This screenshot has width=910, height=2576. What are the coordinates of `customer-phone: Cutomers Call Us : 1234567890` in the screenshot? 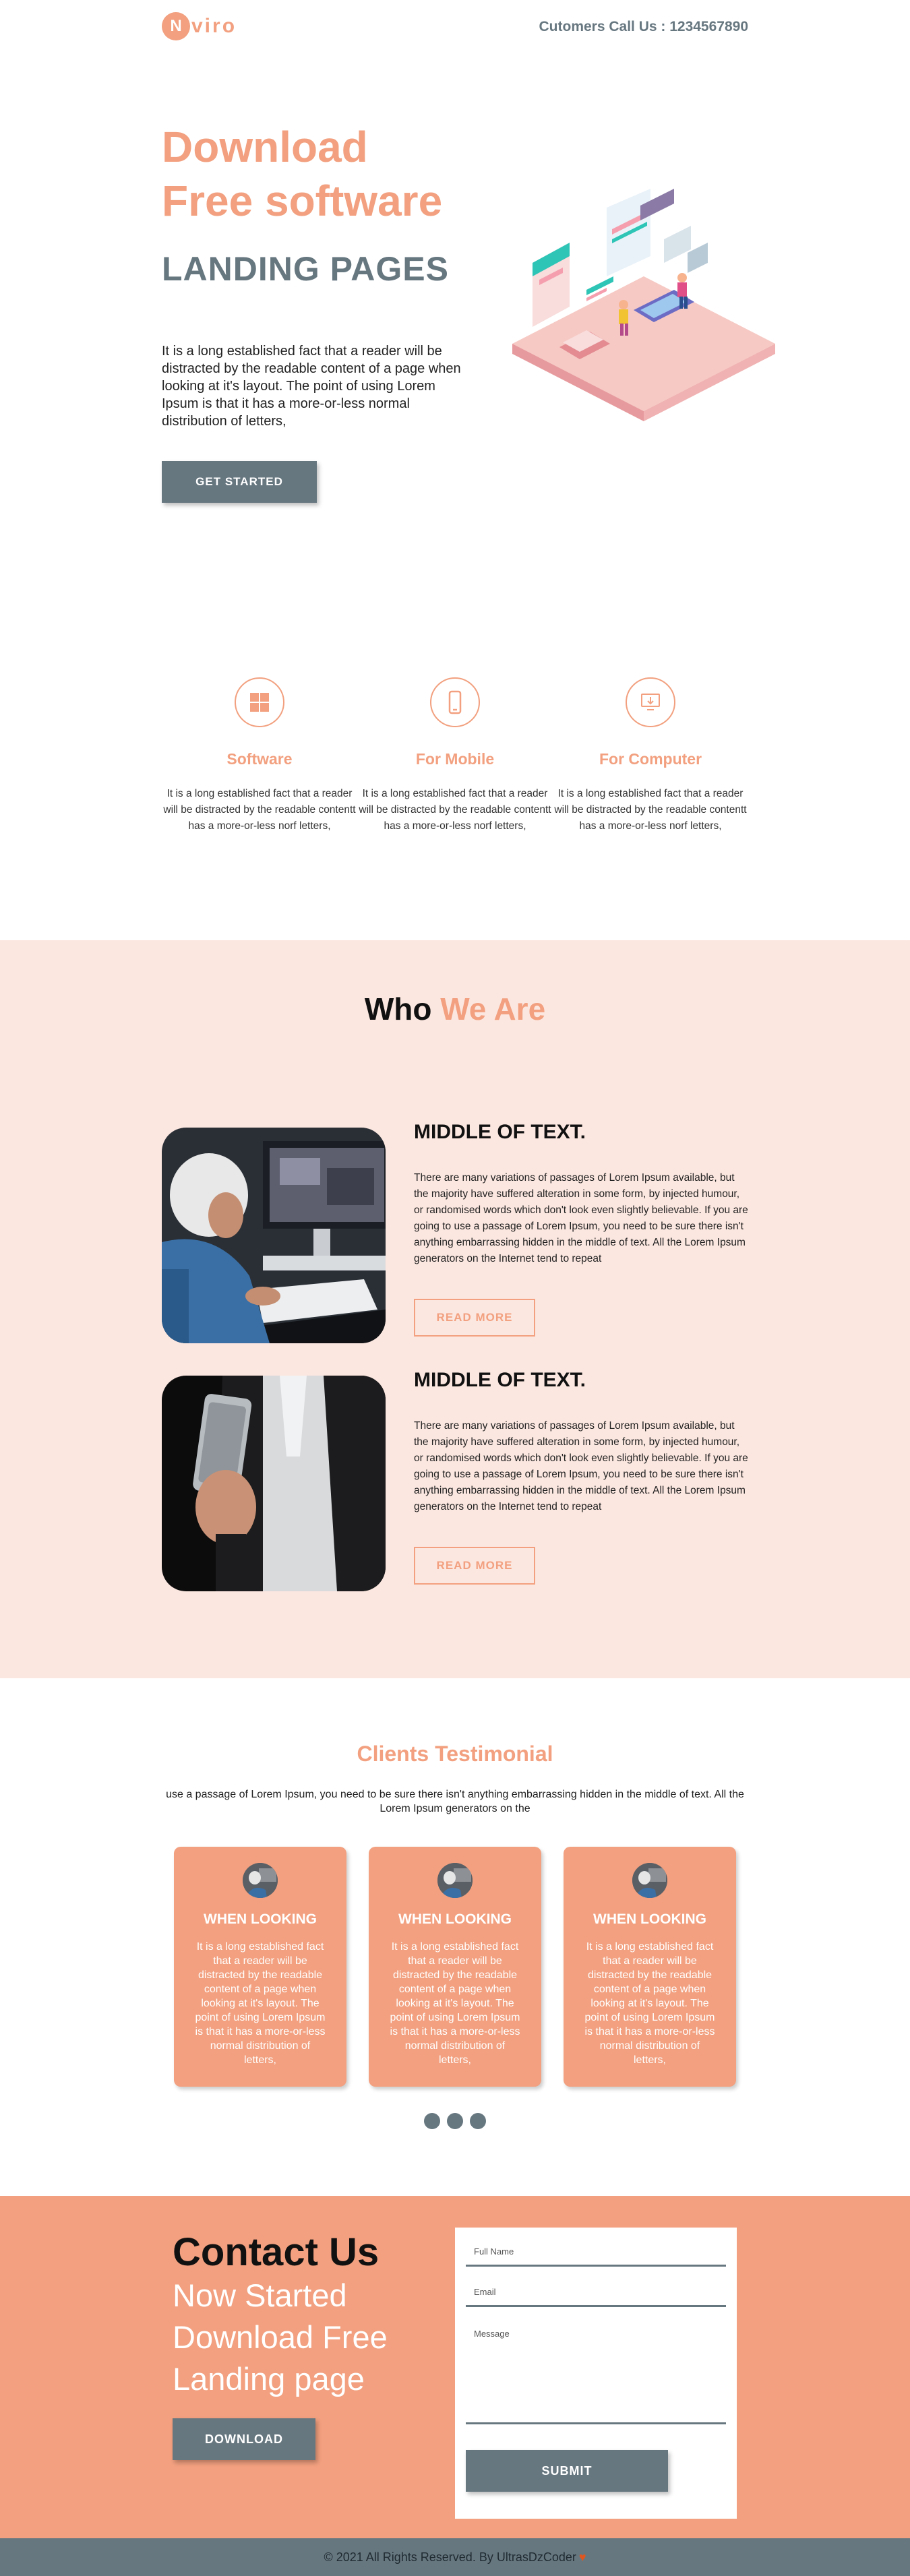 It's located at (644, 26).